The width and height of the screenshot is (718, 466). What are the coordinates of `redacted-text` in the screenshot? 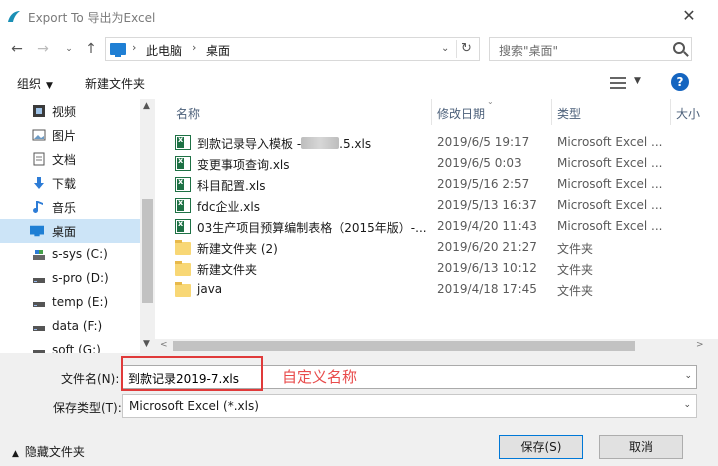 It's located at (320, 143).